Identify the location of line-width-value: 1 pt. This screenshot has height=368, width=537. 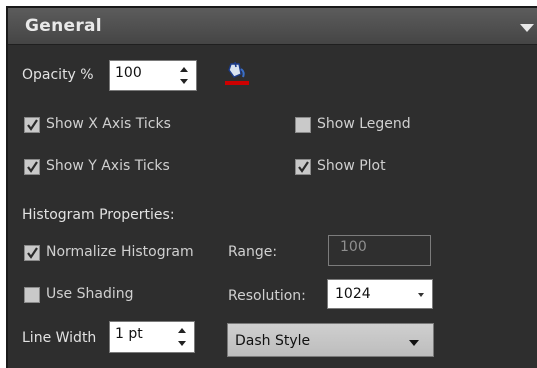
(129, 334).